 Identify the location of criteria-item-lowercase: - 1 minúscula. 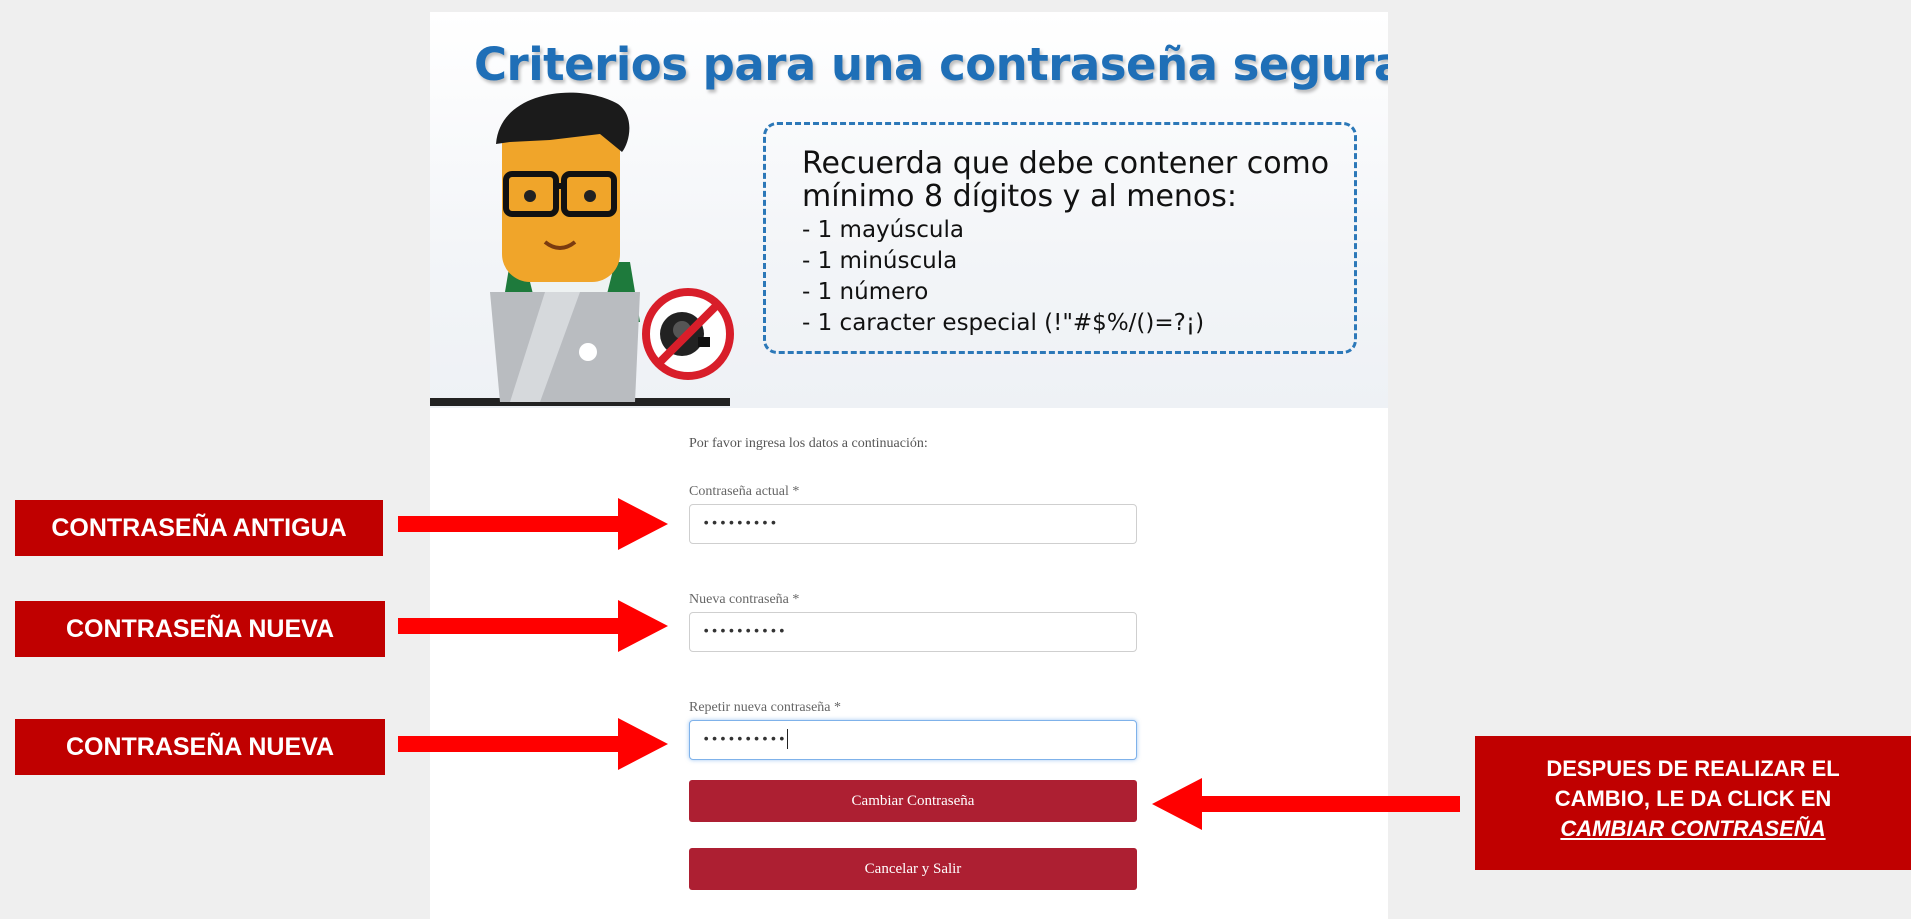
(880, 261).